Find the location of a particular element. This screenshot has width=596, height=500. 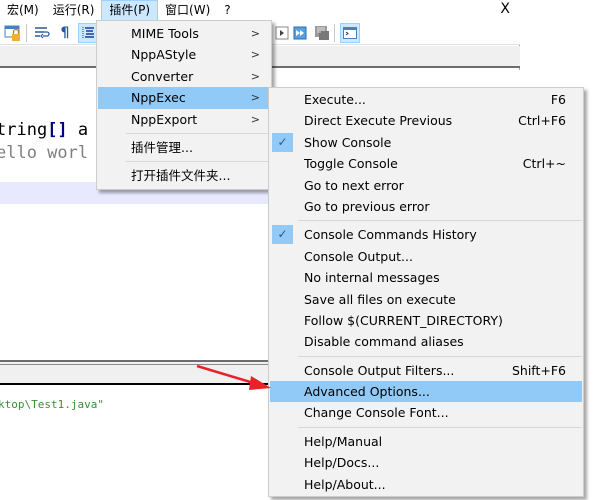

menu-item-nppexec: NppExec > is located at coordinates (184, 98).